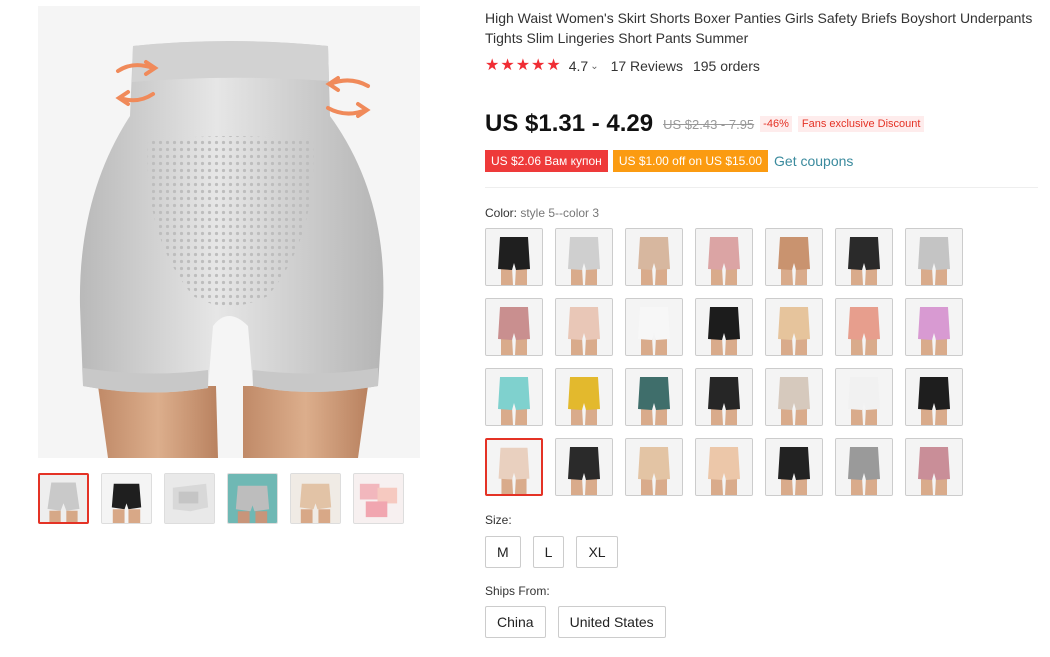 The width and height of the screenshot is (1050, 657). I want to click on size-options: M L XL, so click(551, 552).